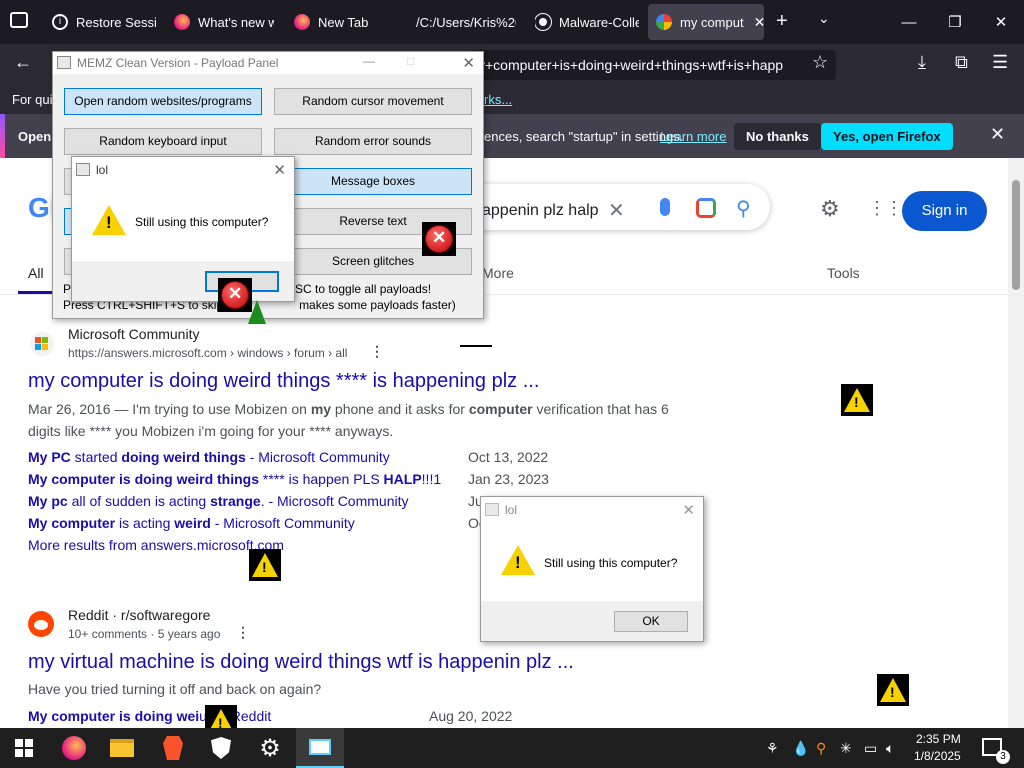 Image resolution: width=1024 pixels, height=768 pixels. I want to click on tab-google-active: my comput ✕, so click(706, 22).